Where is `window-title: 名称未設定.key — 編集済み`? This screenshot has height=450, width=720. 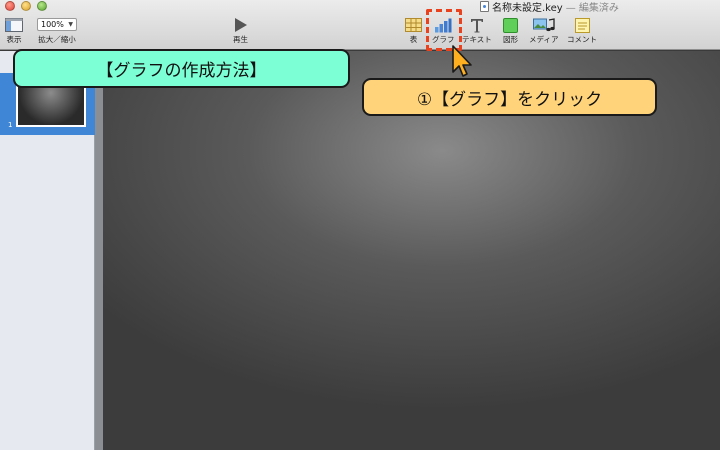 window-title: 名称未設定.key — 編集済み is located at coordinates (549, 7).